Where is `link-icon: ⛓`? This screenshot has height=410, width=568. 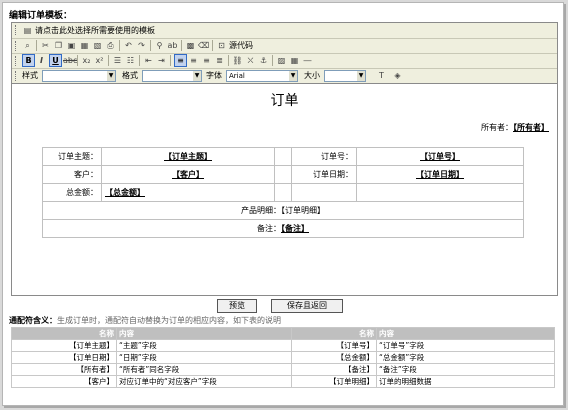
link-icon: ⛓ is located at coordinates (237, 60).